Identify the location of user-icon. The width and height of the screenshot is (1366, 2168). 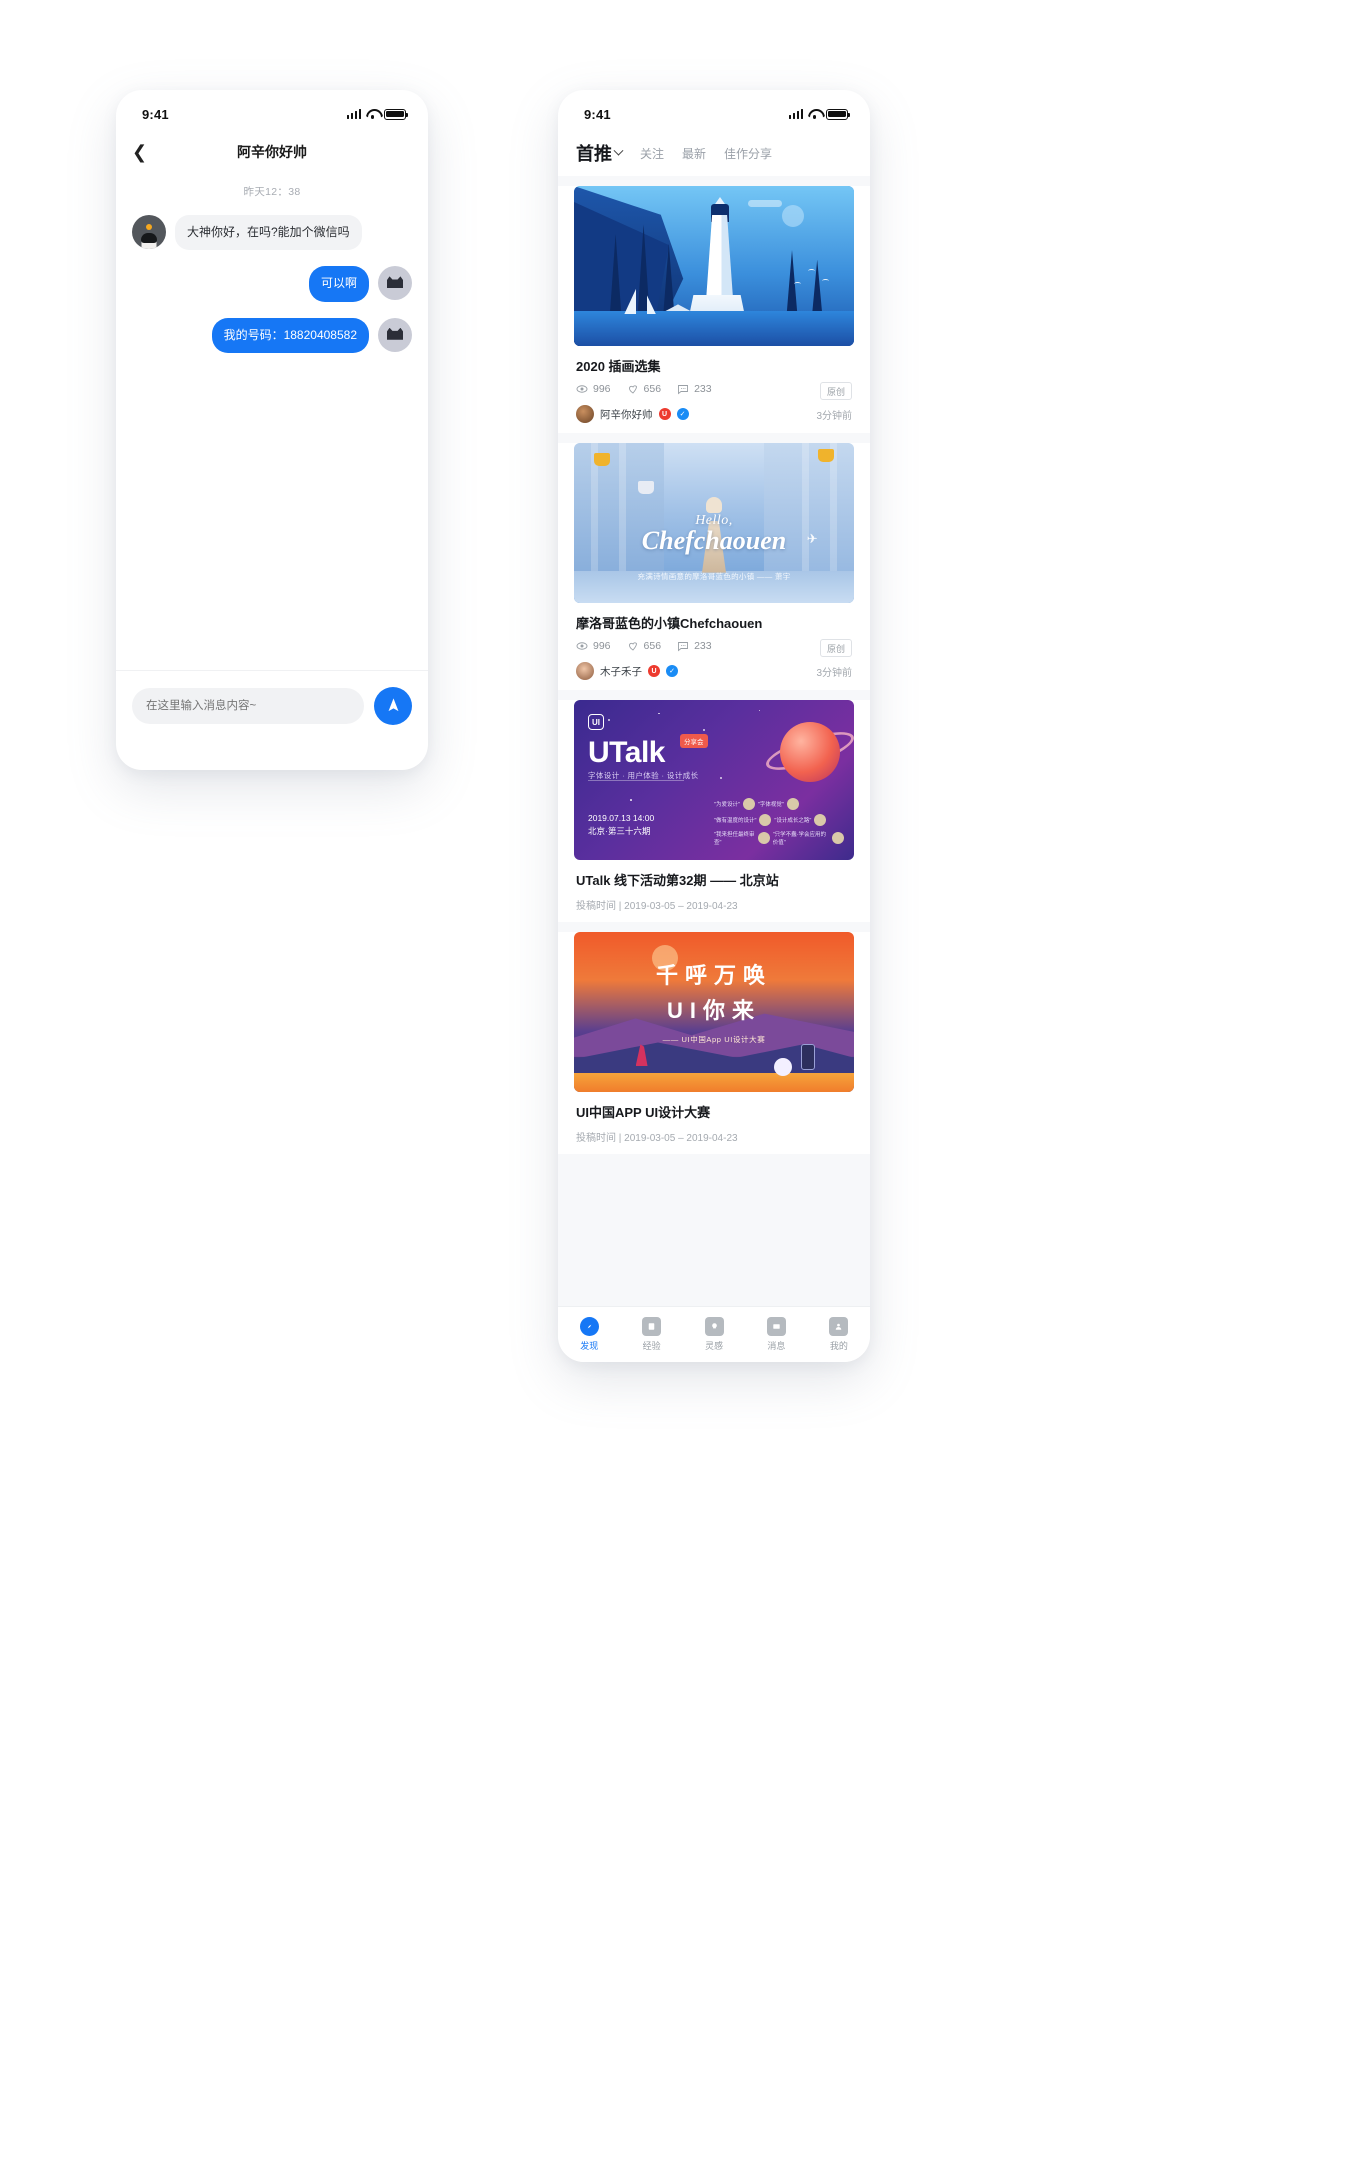
(839, 1326).